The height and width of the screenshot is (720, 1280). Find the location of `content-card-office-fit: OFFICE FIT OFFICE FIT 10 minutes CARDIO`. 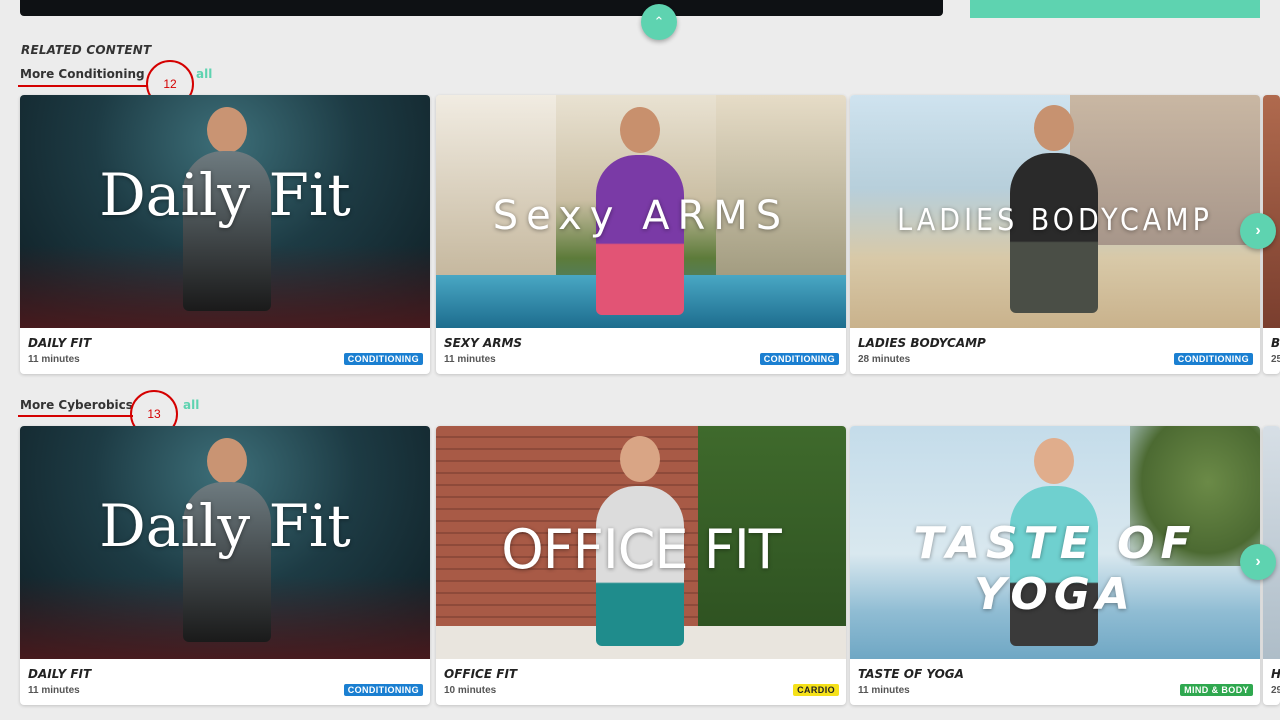

content-card-office-fit: OFFICE FIT OFFICE FIT 10 minutes CARDIO is located at coordinates (641, 565).